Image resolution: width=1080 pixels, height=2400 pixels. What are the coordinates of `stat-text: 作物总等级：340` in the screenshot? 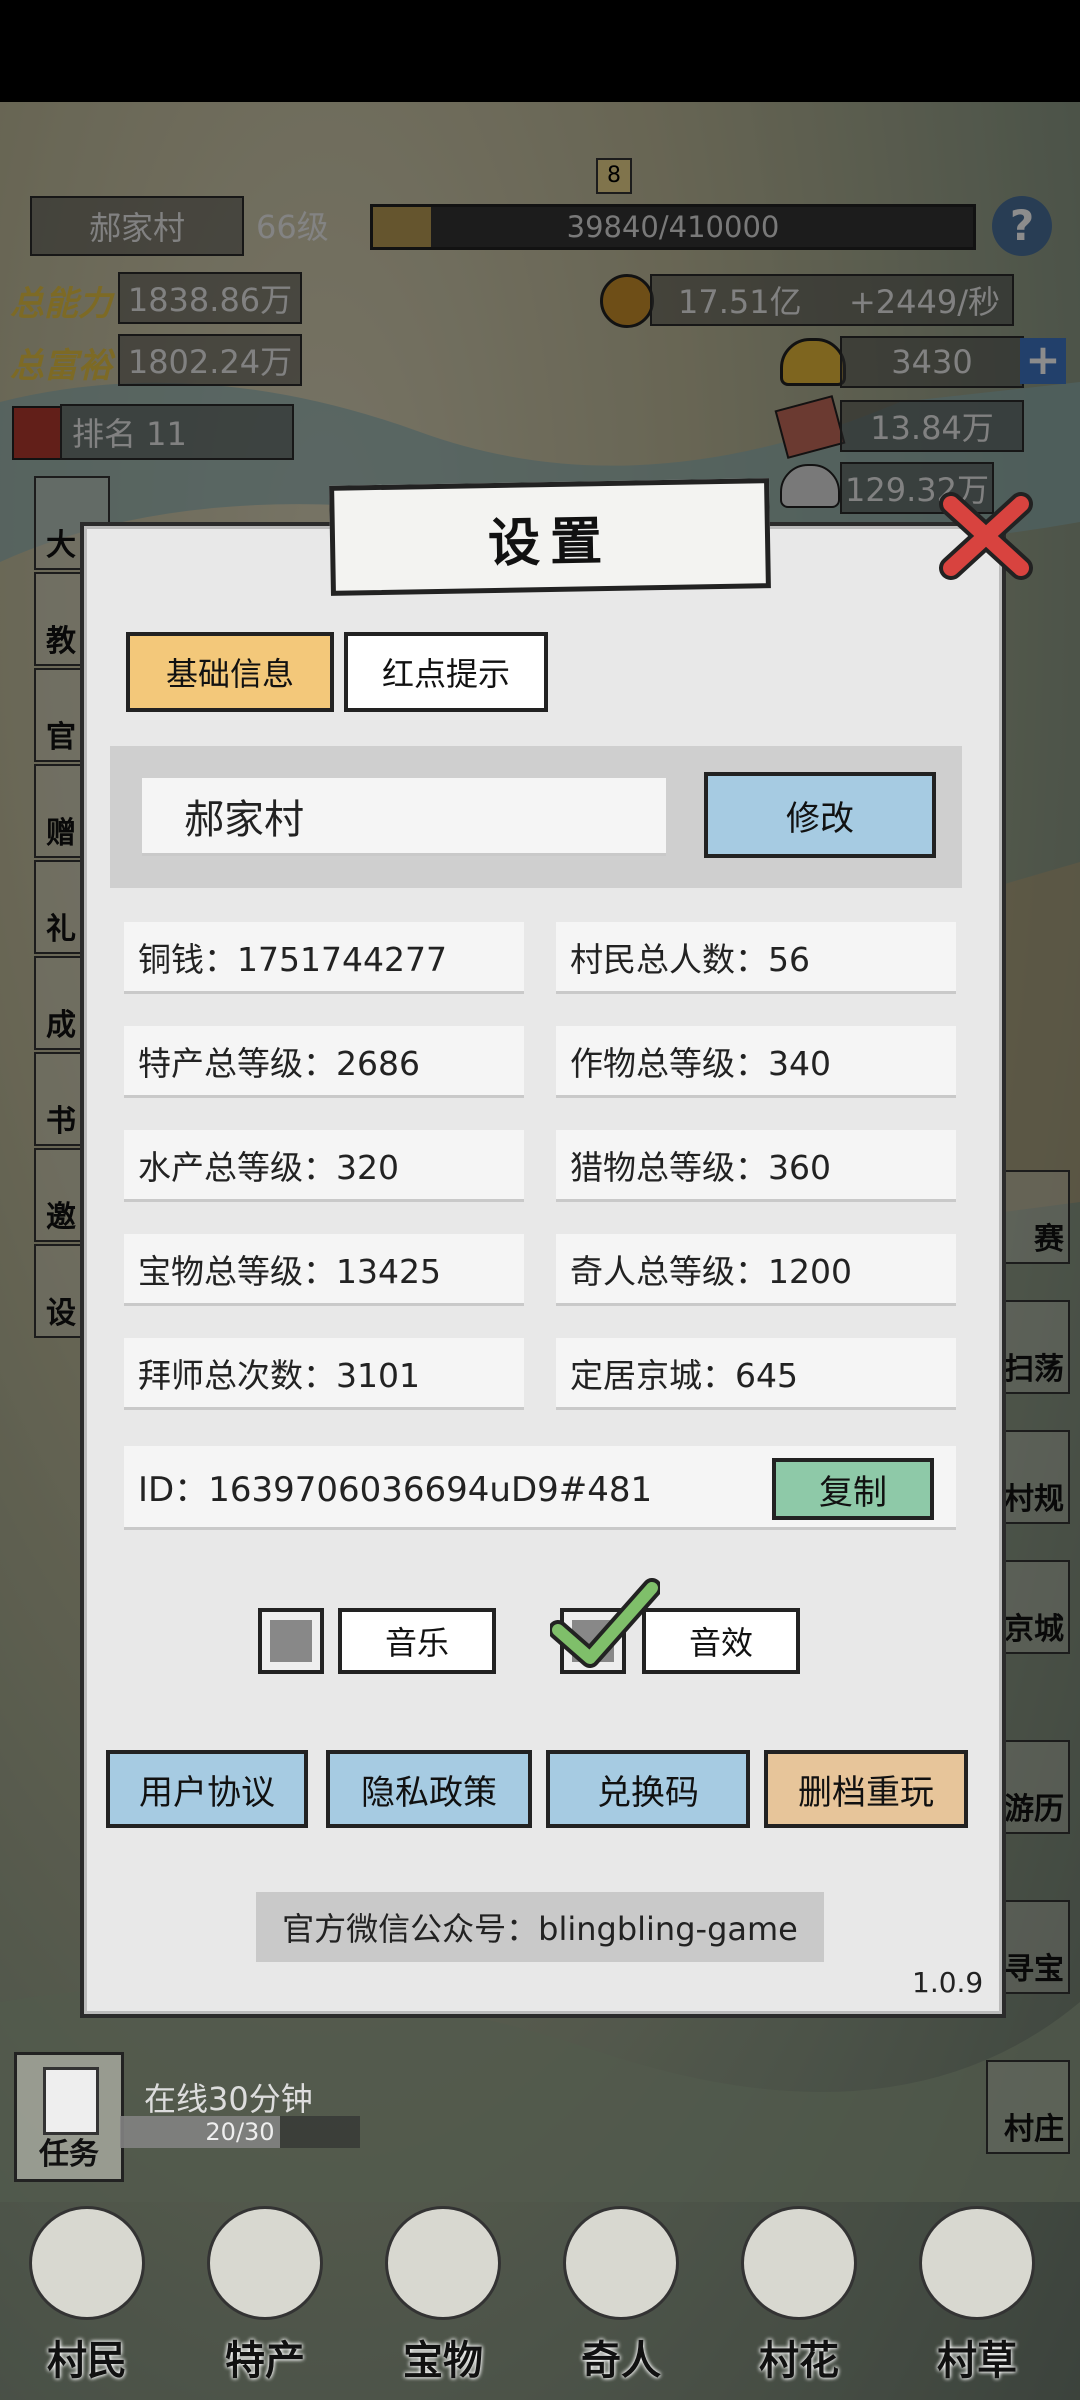 It's located at (700, 1063).